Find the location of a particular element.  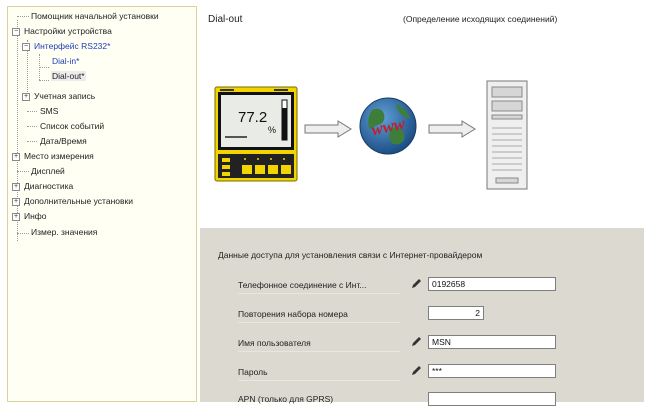

tree-item-event-list: Список событий is located at coordinates (72, 126).